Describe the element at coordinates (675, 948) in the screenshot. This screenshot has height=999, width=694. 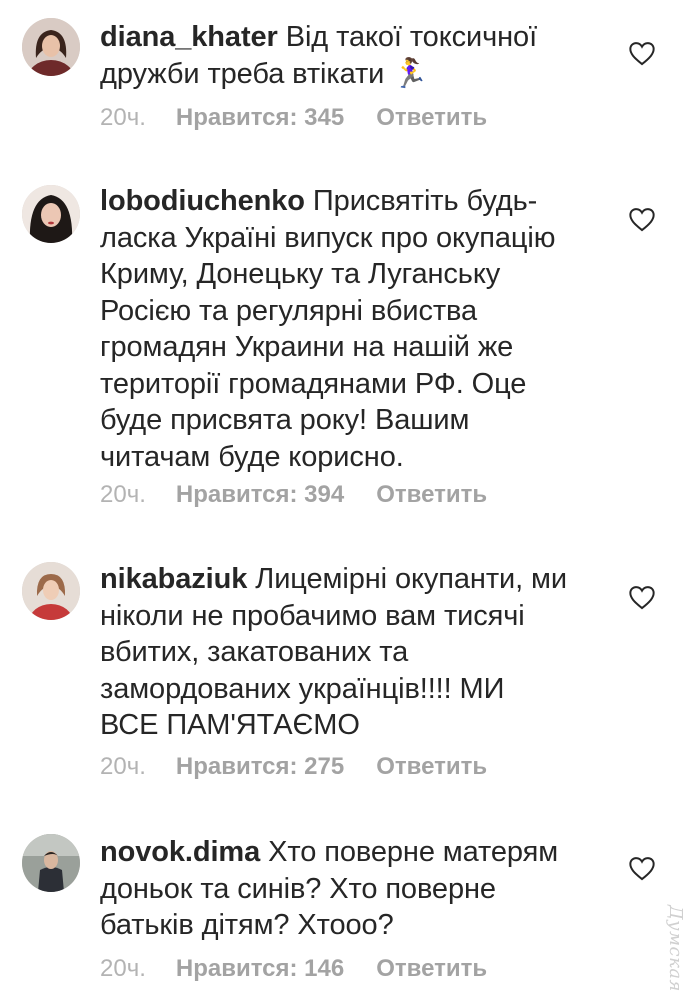
I see `watermark: Думская` at that location.